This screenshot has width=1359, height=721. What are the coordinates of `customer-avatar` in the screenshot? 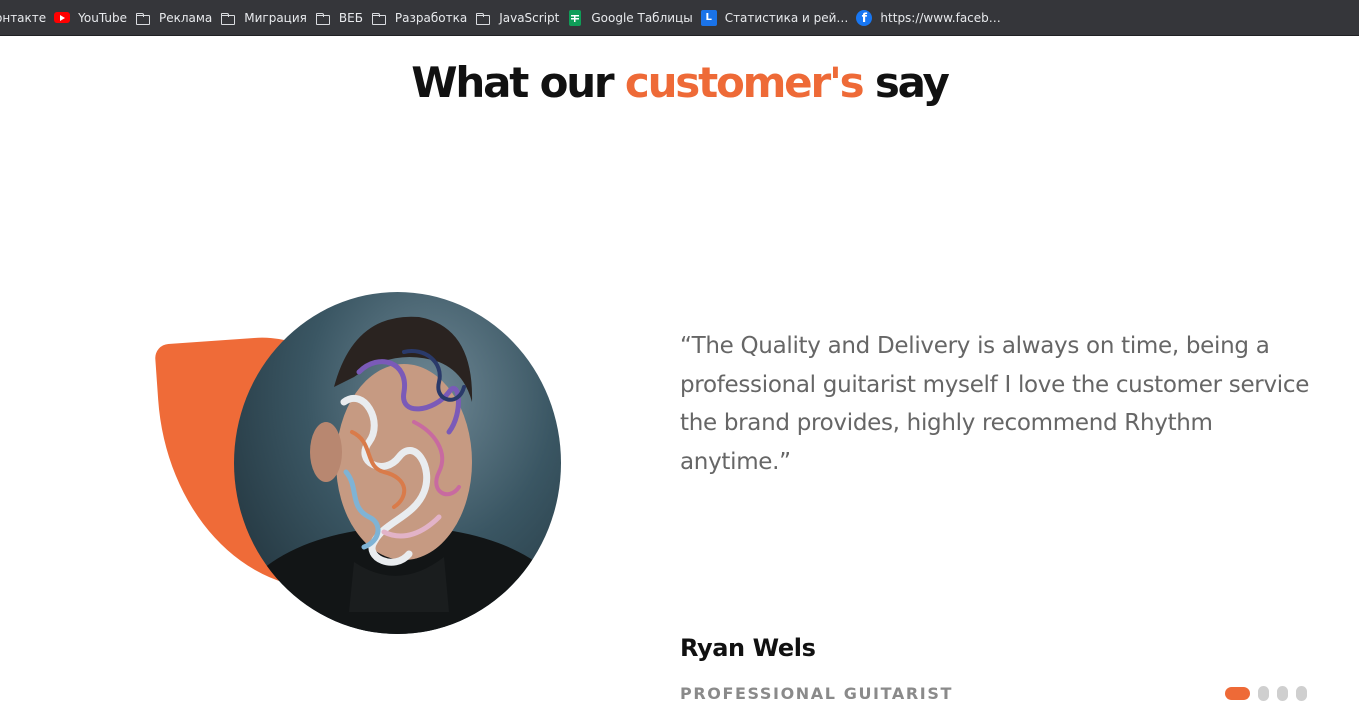 It's located at (397, 463).